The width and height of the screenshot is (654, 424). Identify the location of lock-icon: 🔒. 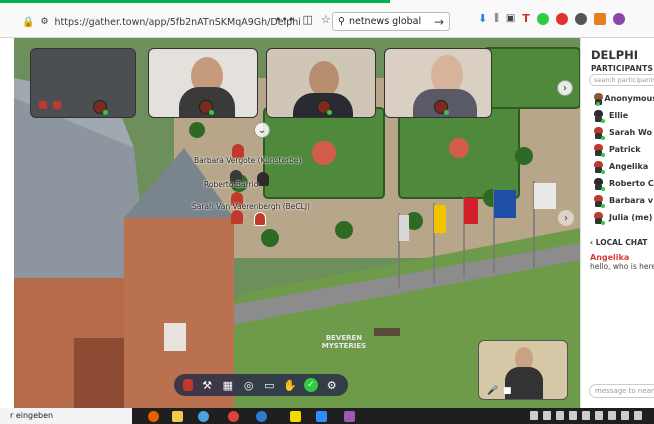
(28, 22).